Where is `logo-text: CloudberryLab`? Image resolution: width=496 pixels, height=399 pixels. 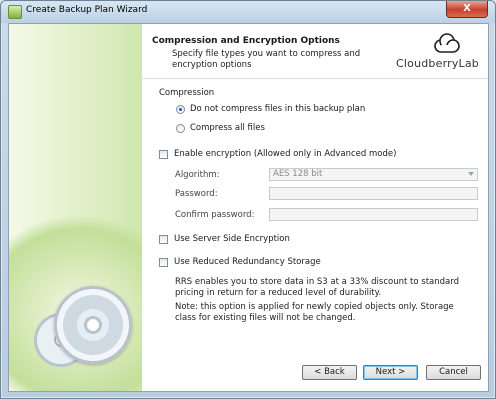 logo-text: CloudberryLab is located at coordinates (437, 63).